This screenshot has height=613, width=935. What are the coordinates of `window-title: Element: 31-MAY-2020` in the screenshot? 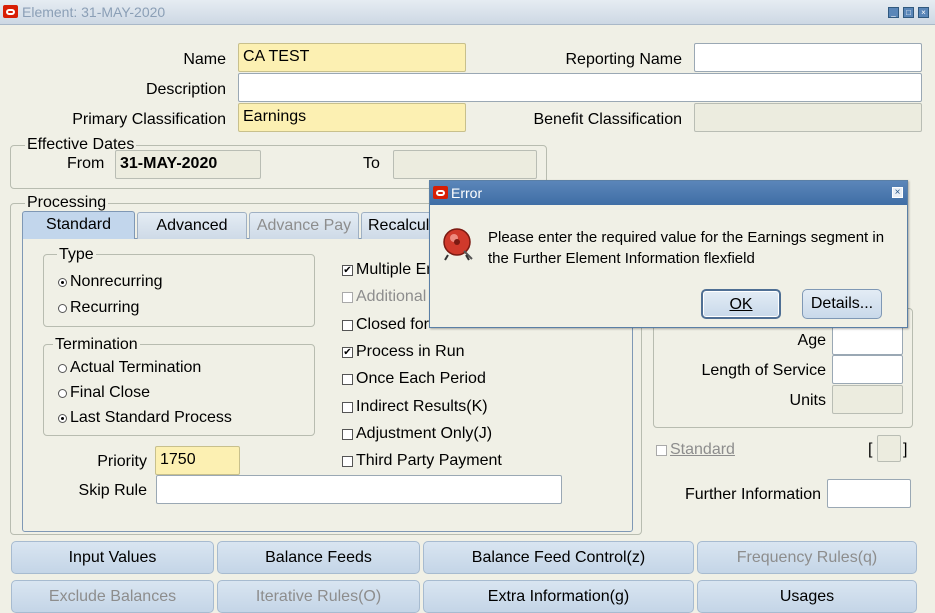 It's located at (94, 12).